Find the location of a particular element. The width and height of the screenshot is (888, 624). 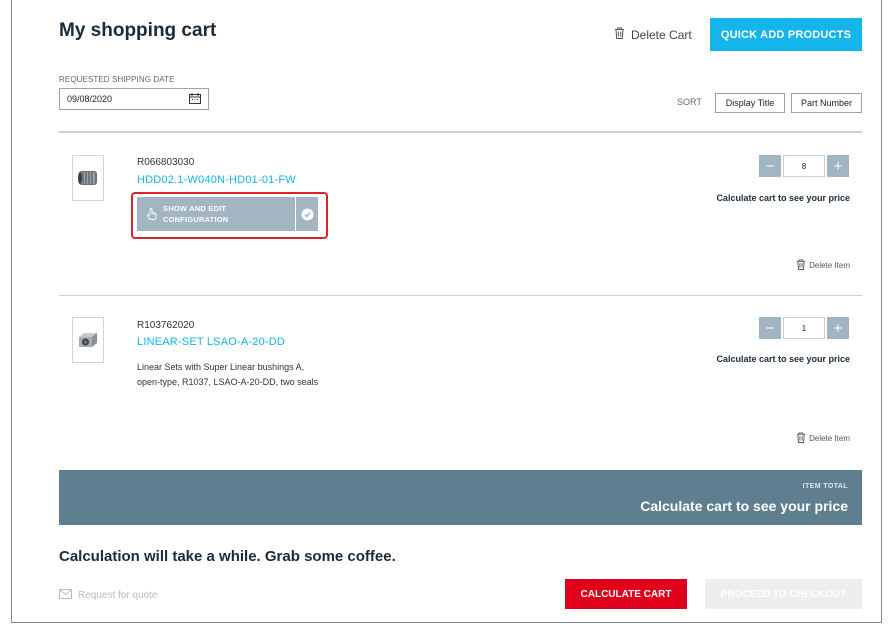

calculate-cart-button: CALCULATE CART is located at coordinates (626, 594).